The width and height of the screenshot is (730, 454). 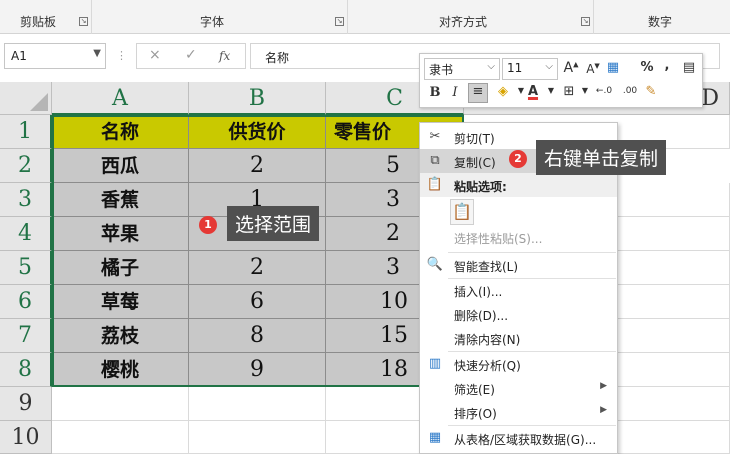 What do you see at coordinates (518, 364) in the screenshot?
I see `menu-item-quick-analysis: ▥ 快速分析(Q)` at bounding box center [518, 364].